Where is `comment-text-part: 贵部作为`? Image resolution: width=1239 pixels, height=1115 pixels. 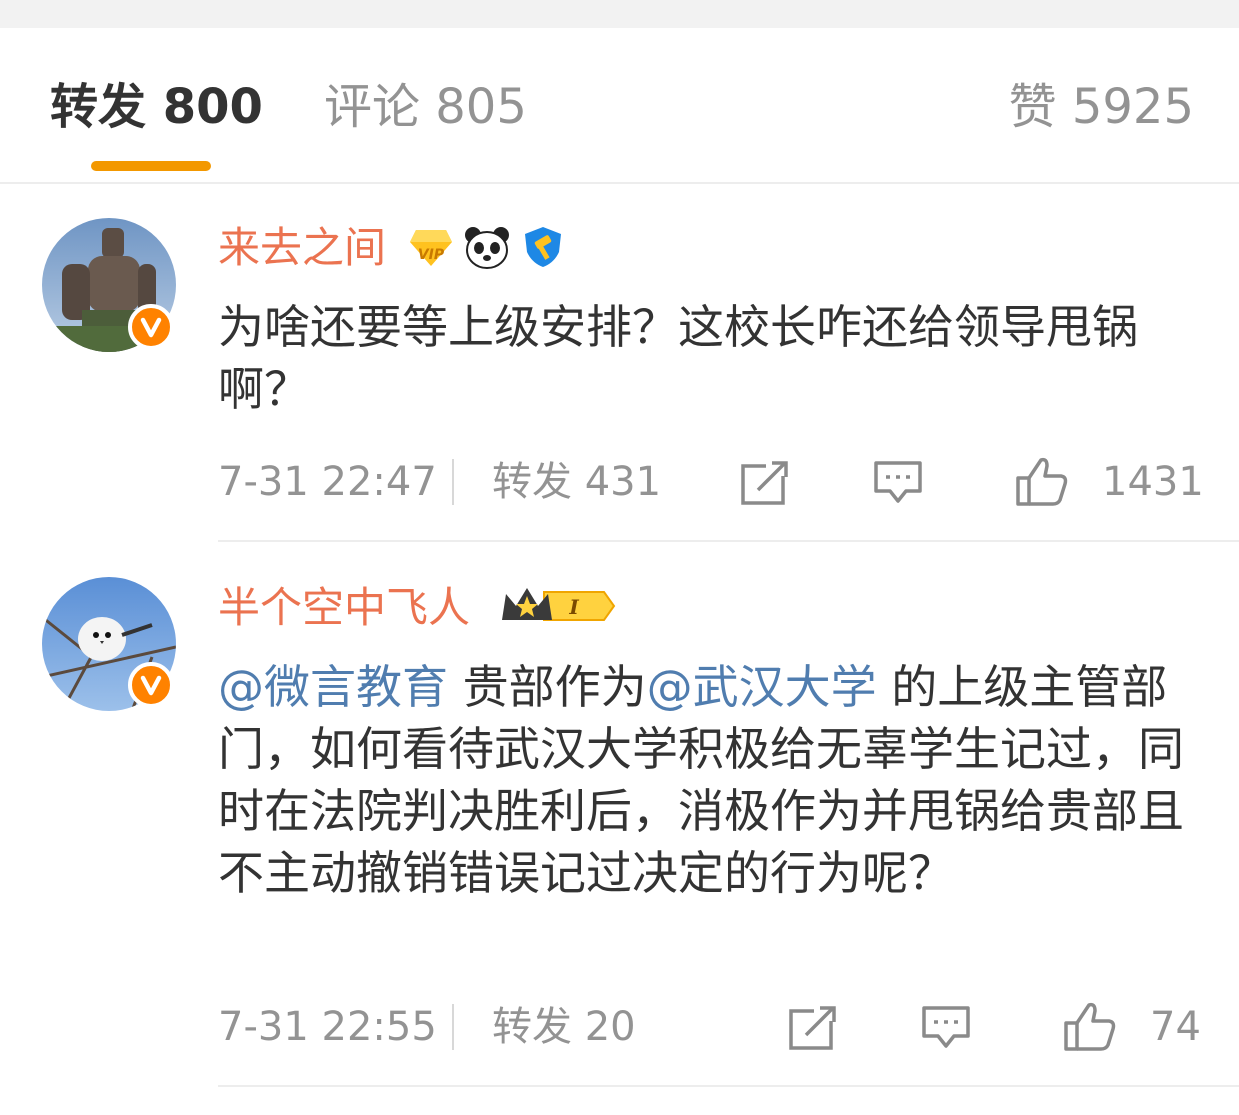
comment-text-part: 贵部作为 is located at coordinates (547, 687).